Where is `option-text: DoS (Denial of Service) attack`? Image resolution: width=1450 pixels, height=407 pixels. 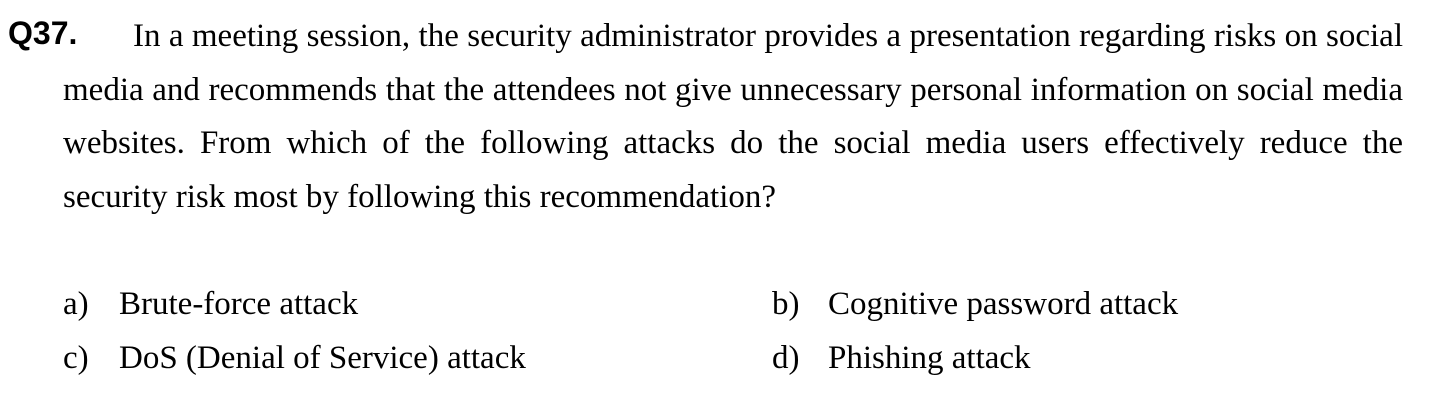
option-text: DoS (Denial of Service) attack is located at coordinates (322, 358).